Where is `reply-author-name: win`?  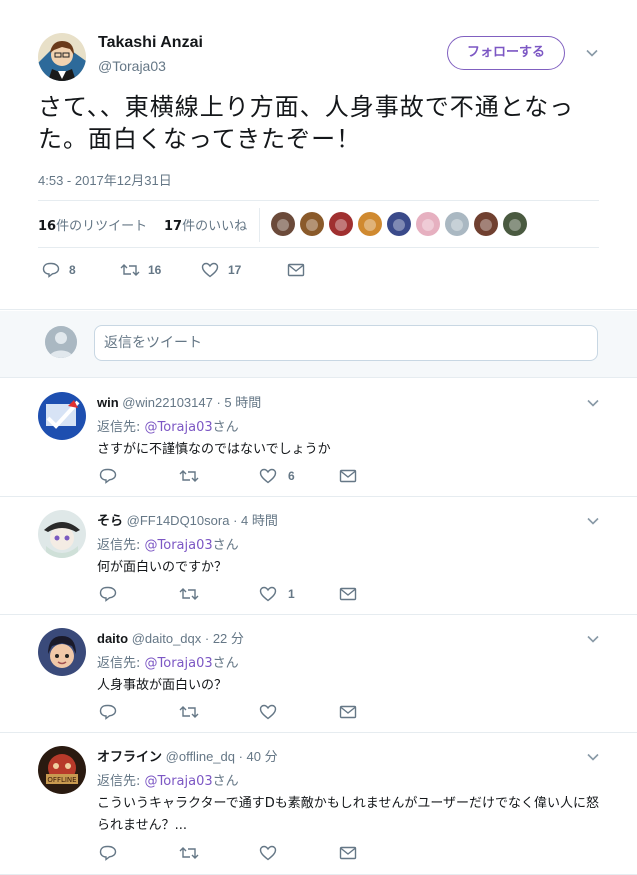 reply-author-name: win is located at coordinates (108, 402).